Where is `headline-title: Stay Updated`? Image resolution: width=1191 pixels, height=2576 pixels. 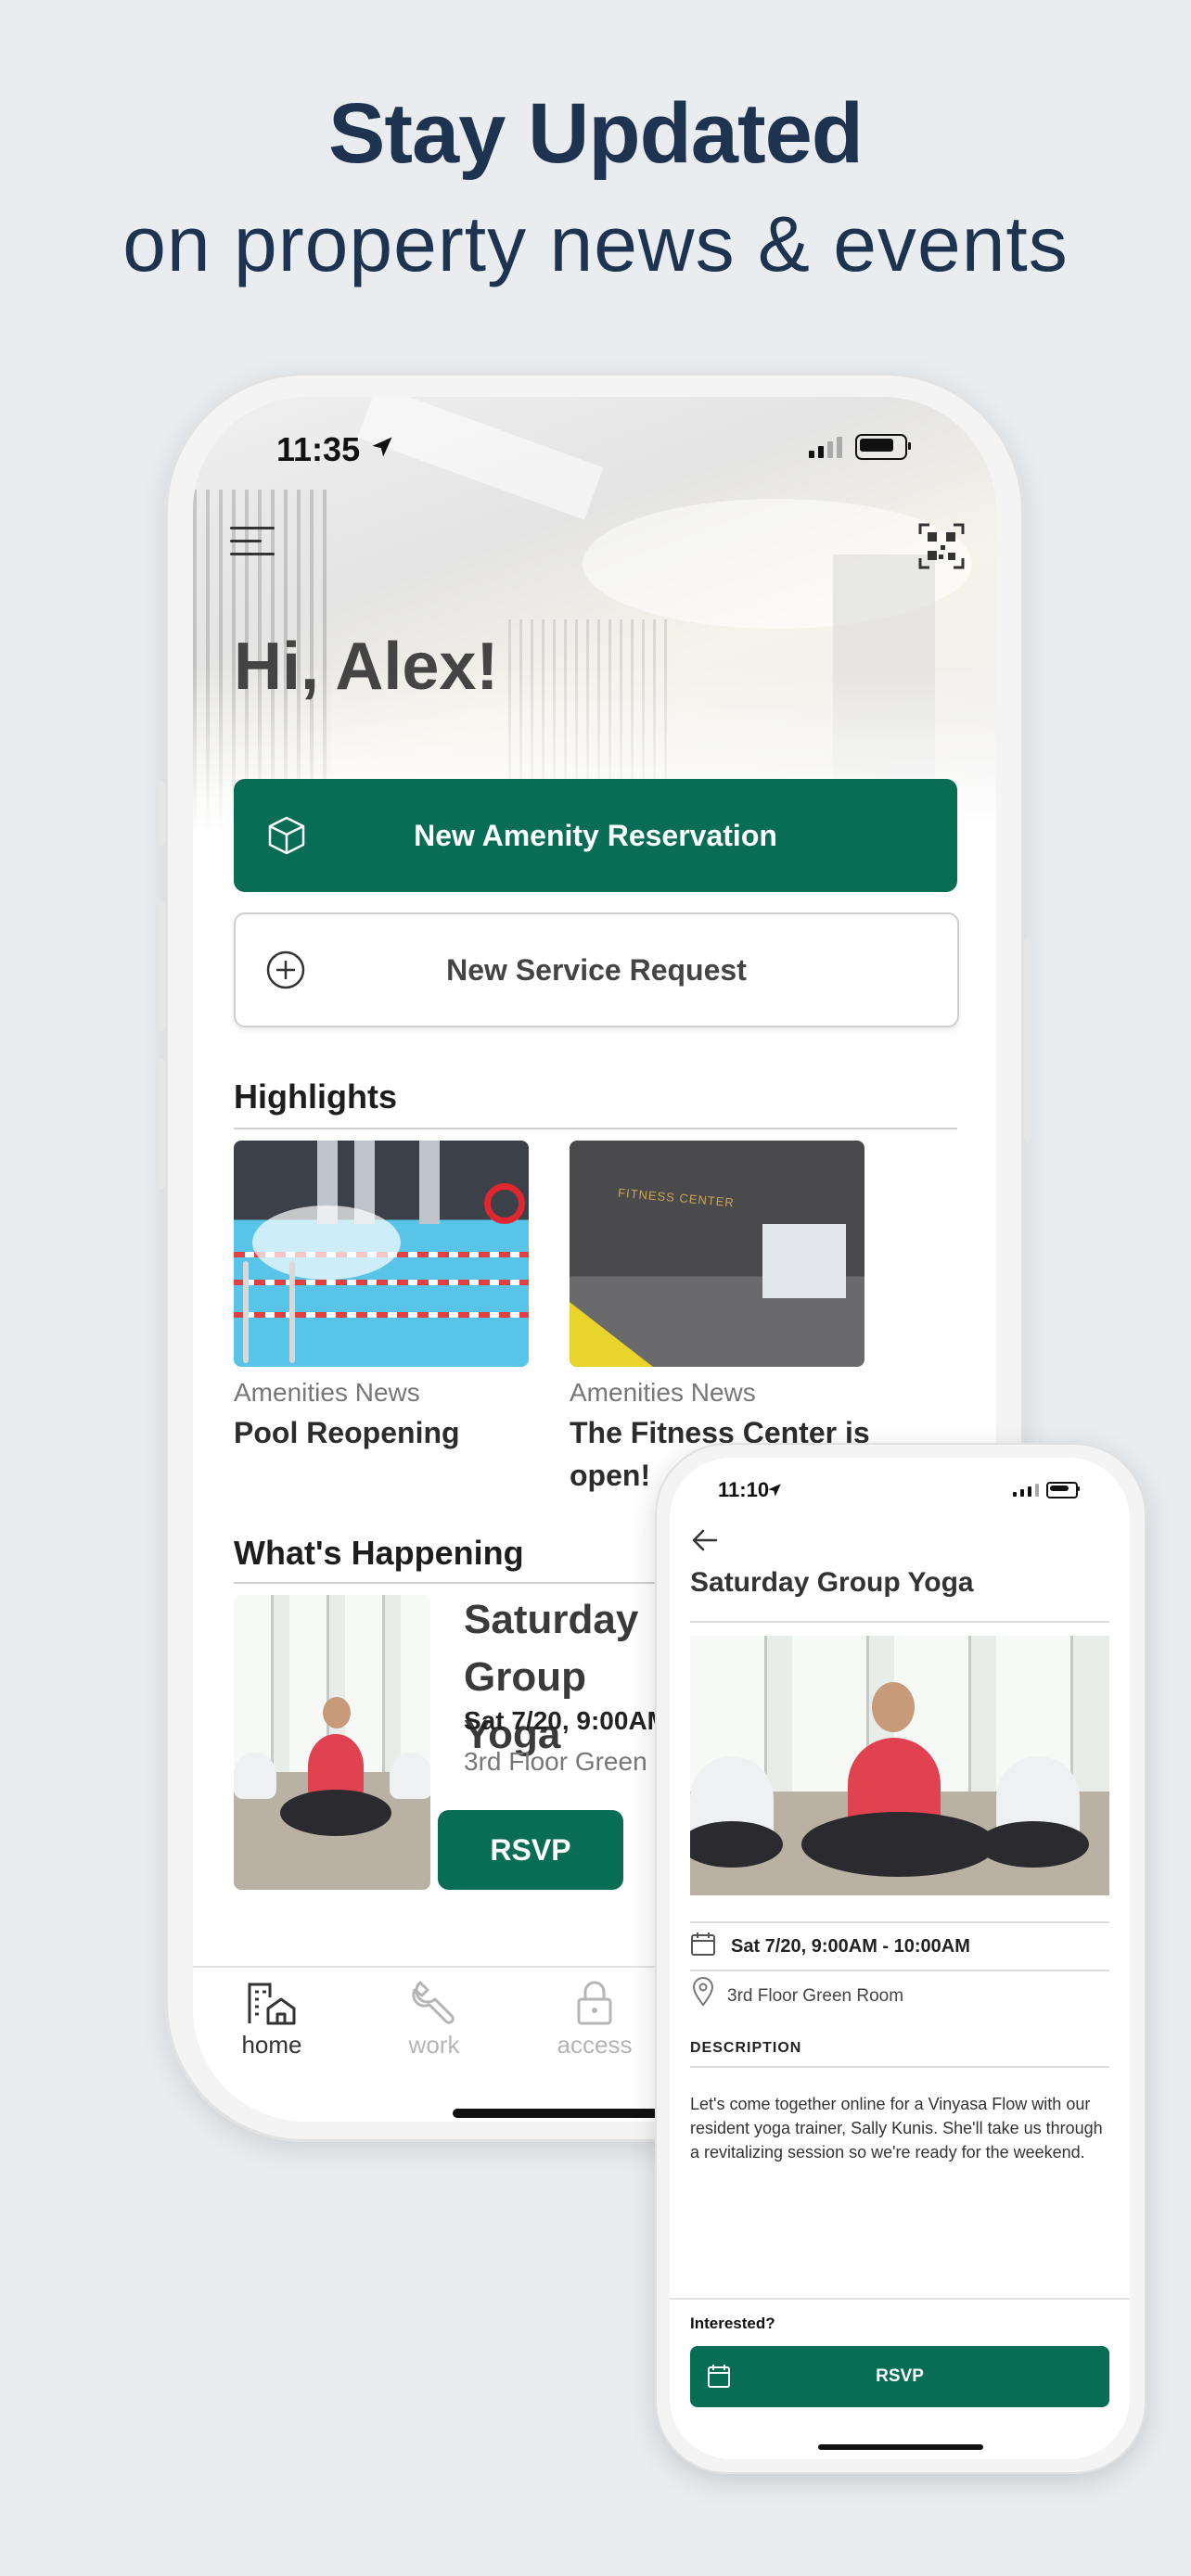
headline-title: Stay Updated is located at coordinates (596, 134).